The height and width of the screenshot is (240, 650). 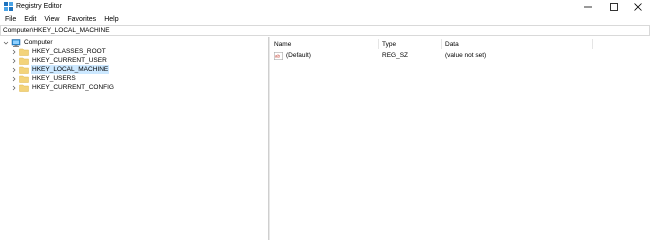 I want to click on string-value-icon: ab, so click(x=278, y=55).